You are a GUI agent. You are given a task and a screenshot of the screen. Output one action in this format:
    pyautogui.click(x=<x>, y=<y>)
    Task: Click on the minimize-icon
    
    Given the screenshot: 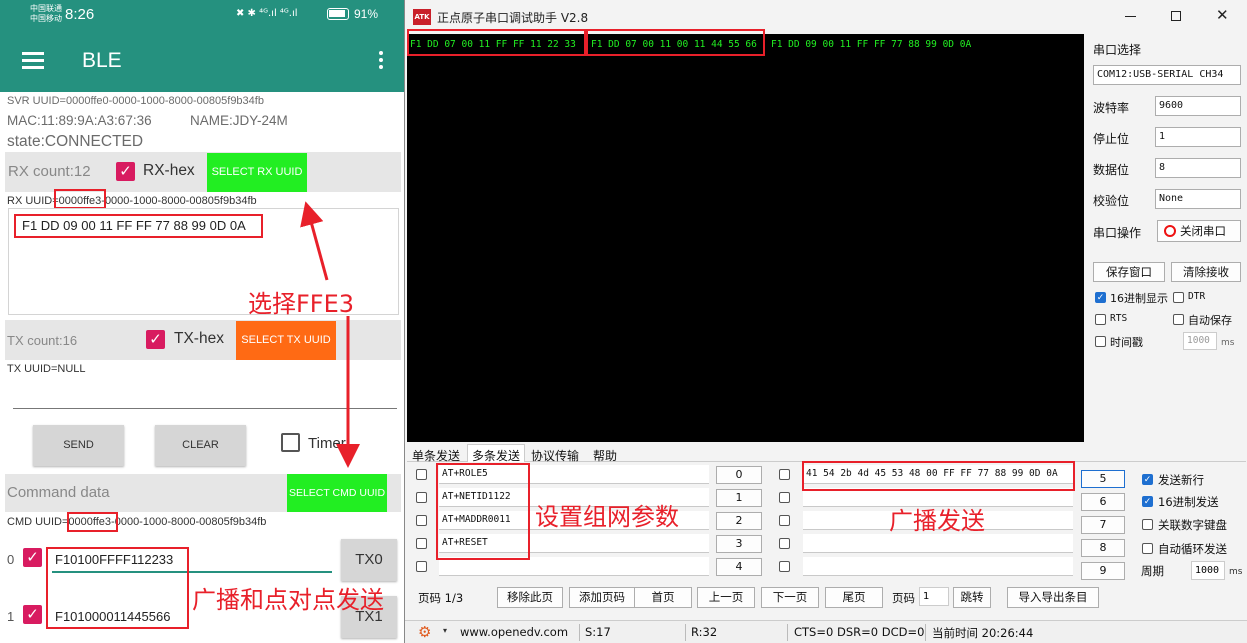 What is the action you would take?
    pyautogui.click(x=1130, y=16)
    